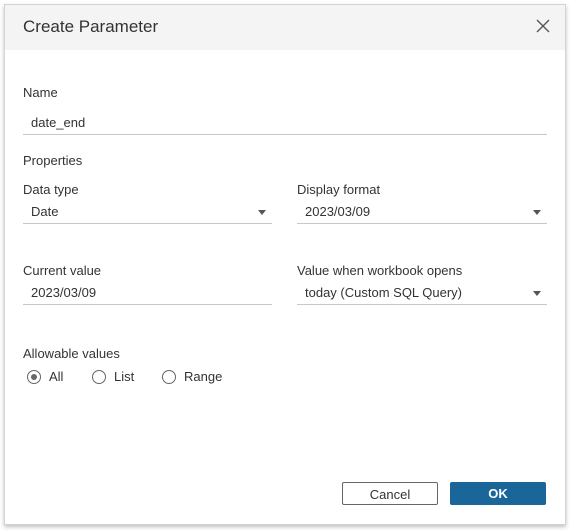 Image resolution: width=570 pixels, height=531 pixels. What do you see at coordinates (91, 26) in the screenshot?
I see `dialog-title: Create Parameter` at bounding box center [91, 26].